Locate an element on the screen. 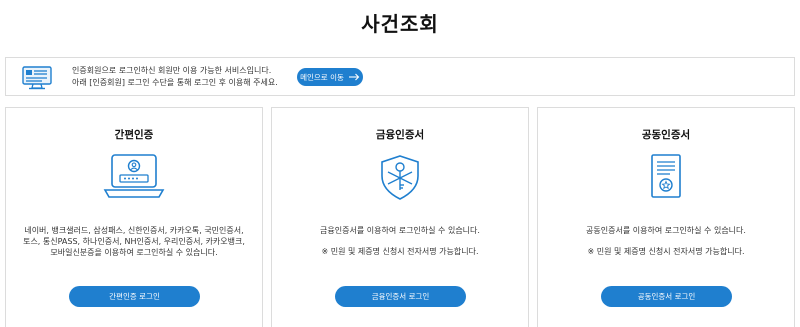 The image size is (800, 327). joint-cert-login-button: 공동인증서 로그인 is located at coordinates (666, 296).